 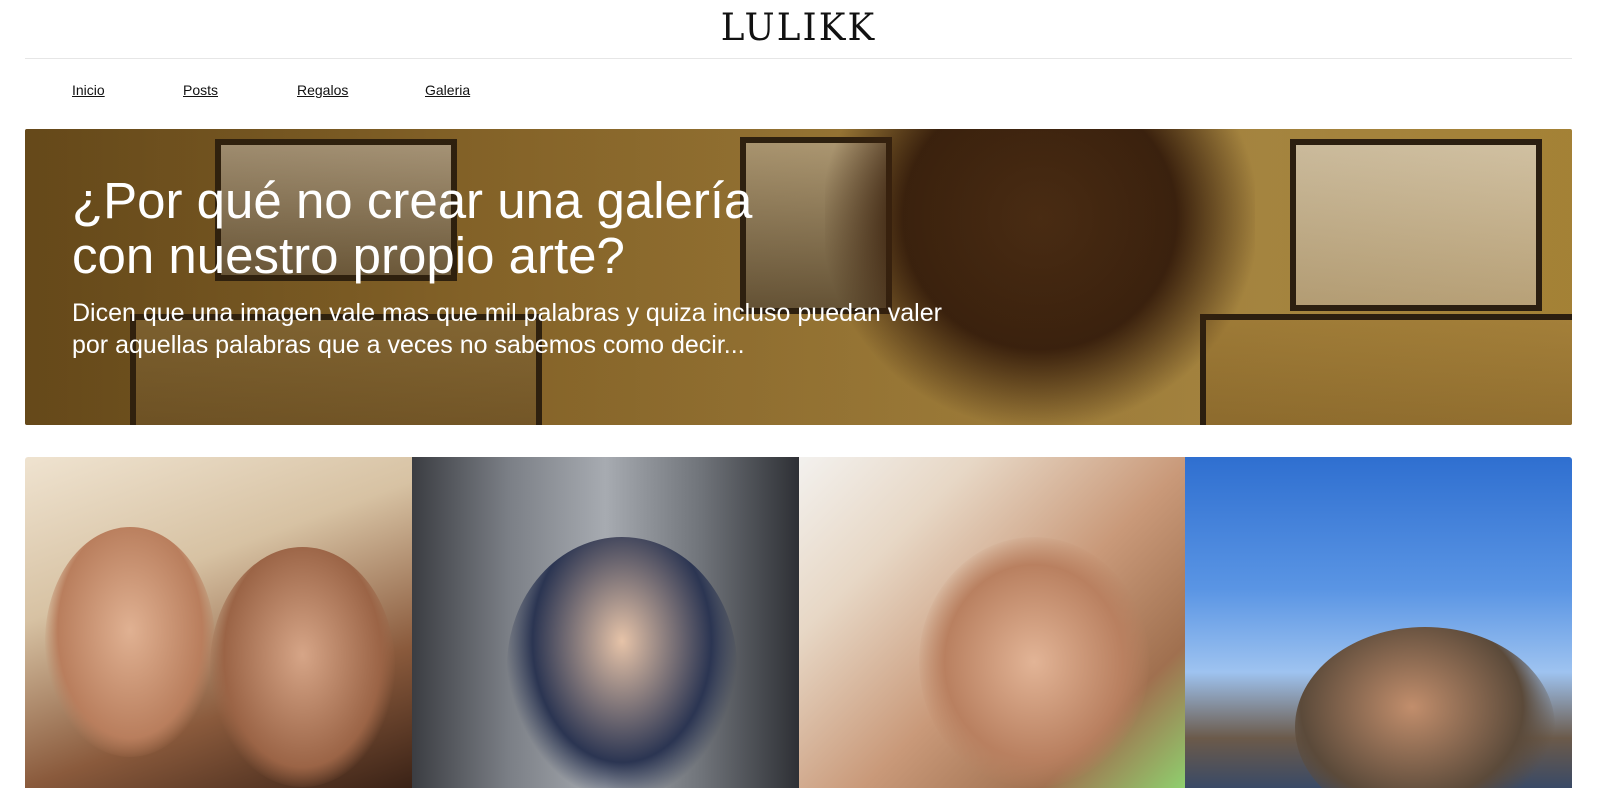 I want to click on photo-couple, so click(x=1425, y=707).